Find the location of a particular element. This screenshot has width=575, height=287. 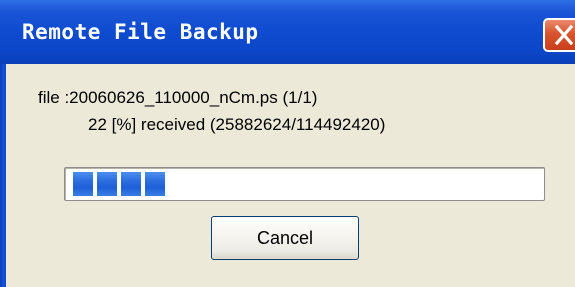

received-status-text: 22 [%] received (25882624/114492420) is located at coordinates (237, 124).